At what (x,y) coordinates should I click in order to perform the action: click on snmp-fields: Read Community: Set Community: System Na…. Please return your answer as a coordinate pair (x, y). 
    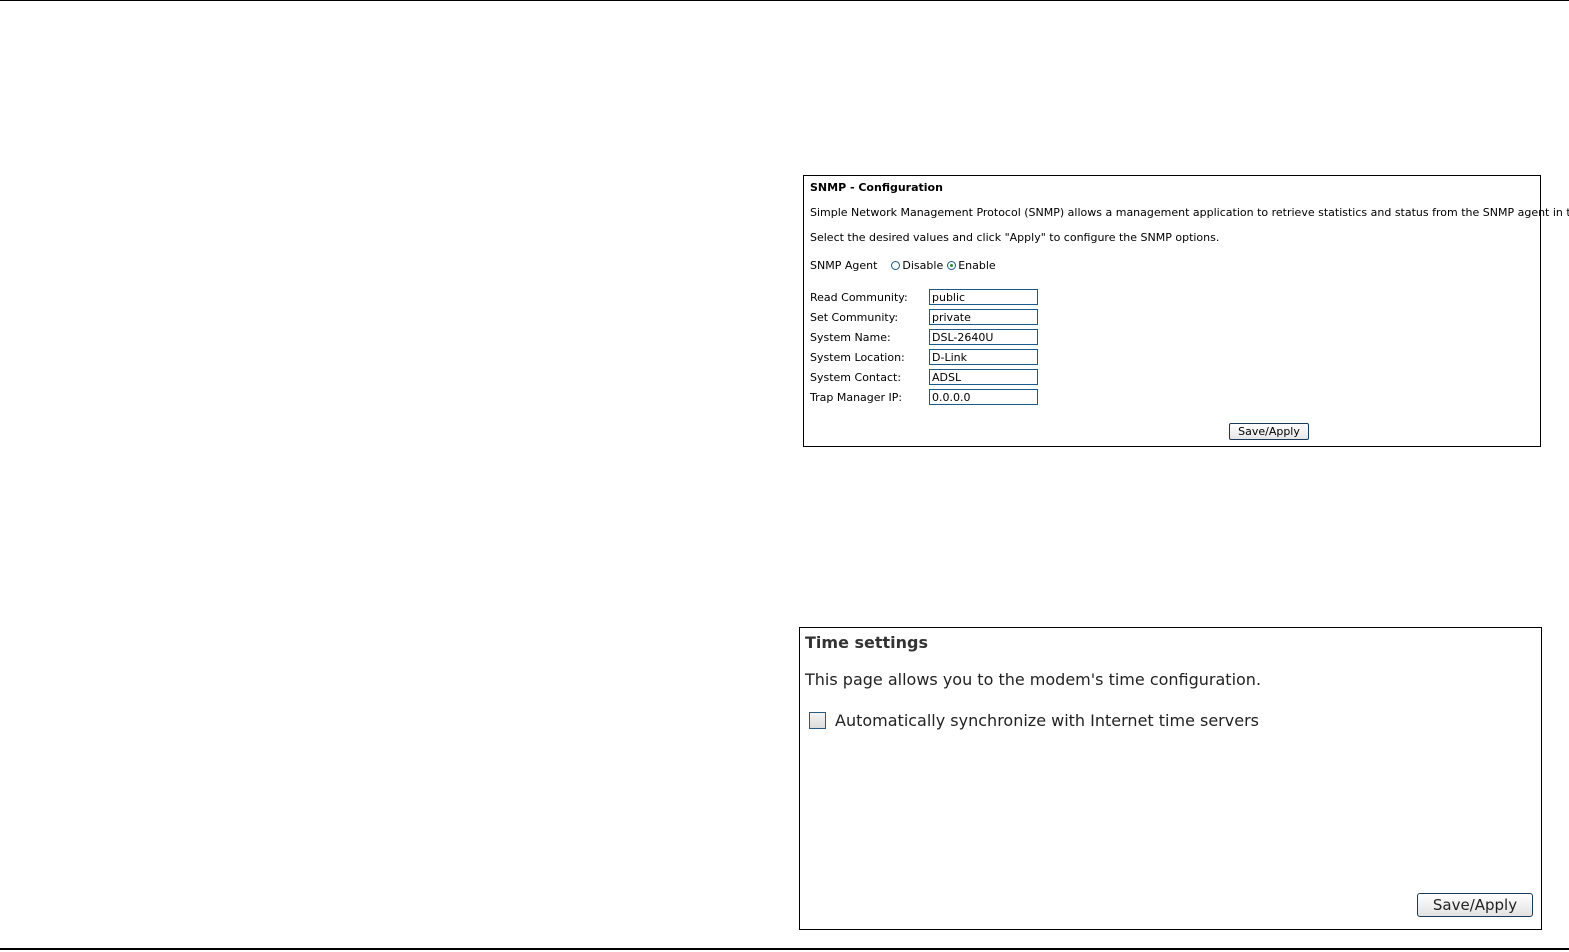
    Looking at the image, I should click on (924, 347).